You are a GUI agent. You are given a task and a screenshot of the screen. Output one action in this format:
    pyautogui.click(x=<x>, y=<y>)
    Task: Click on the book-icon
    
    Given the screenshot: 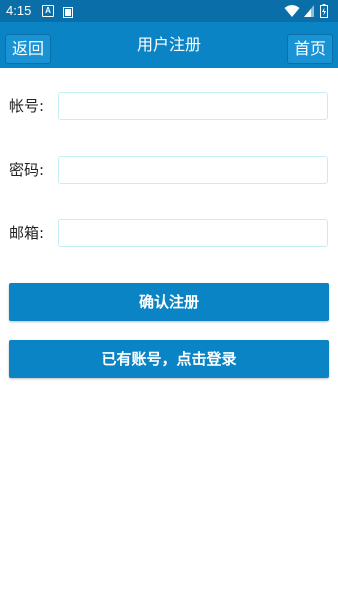 What is the action you would take?
    pyautogui.click(x=68, y=11)
    